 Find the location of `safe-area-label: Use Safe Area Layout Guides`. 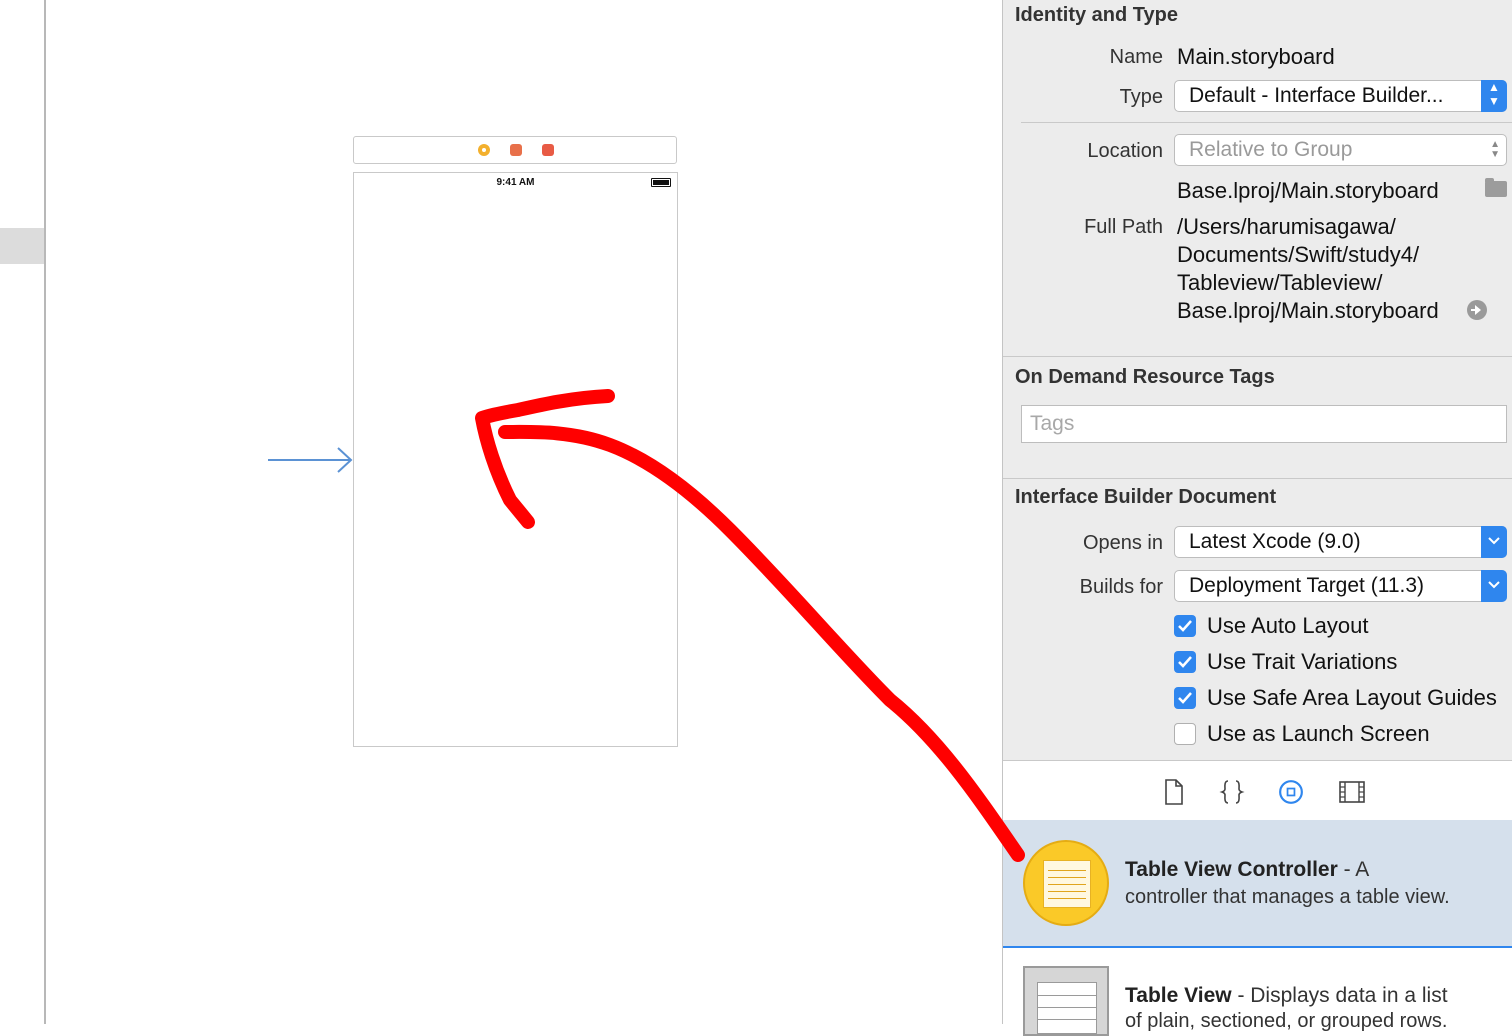

safe-area-label: Use Safe Area Layout Guides is located at coordinates (1352, 697).